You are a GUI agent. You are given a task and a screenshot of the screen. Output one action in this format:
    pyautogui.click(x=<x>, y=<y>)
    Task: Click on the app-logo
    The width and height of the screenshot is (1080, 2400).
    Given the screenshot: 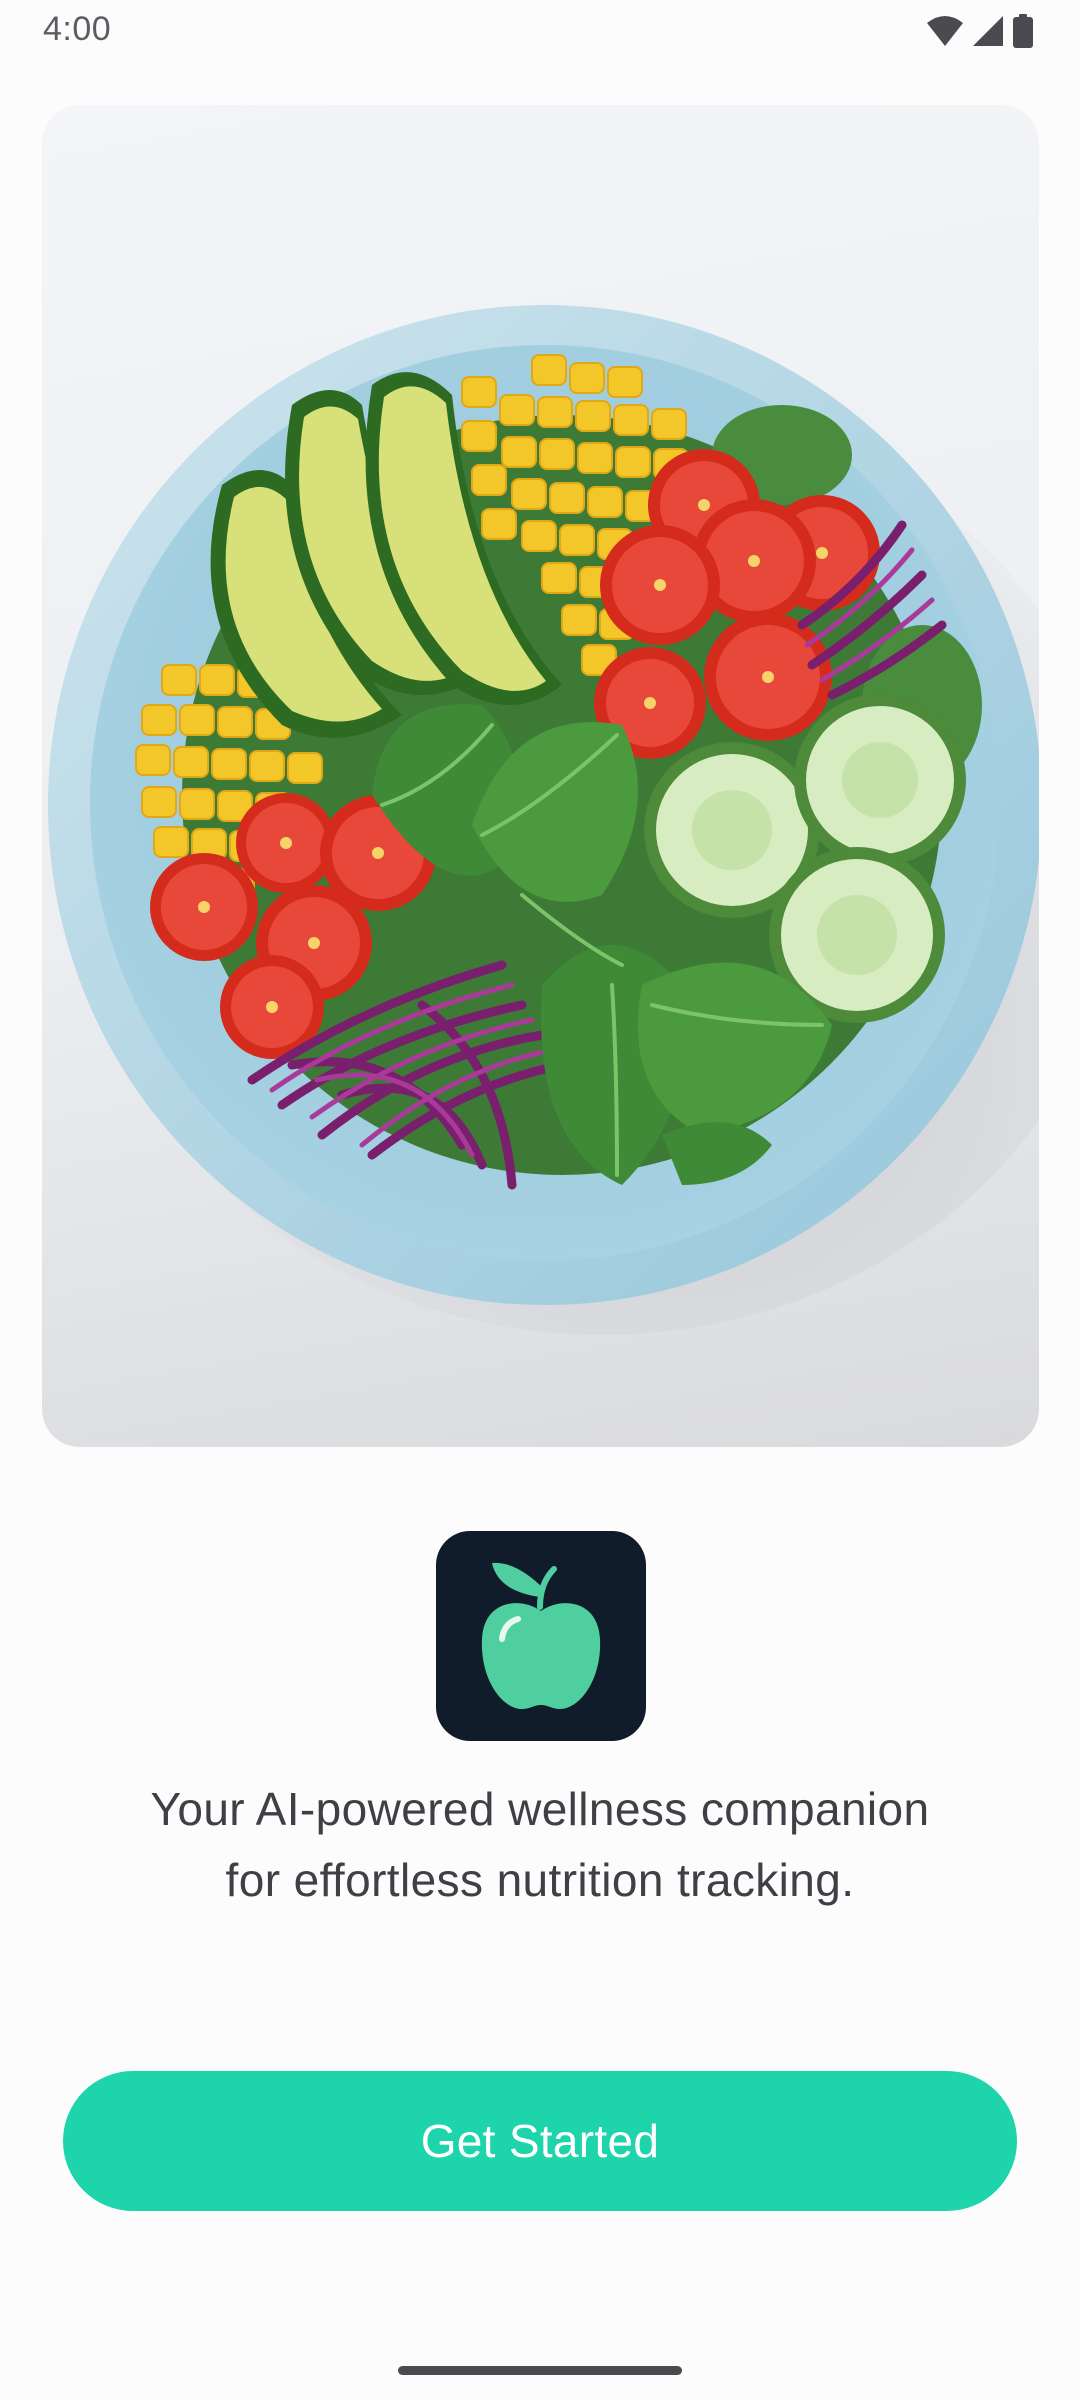 What is the action you would take?
    pyautogui.click(x=541, y=1636)
    